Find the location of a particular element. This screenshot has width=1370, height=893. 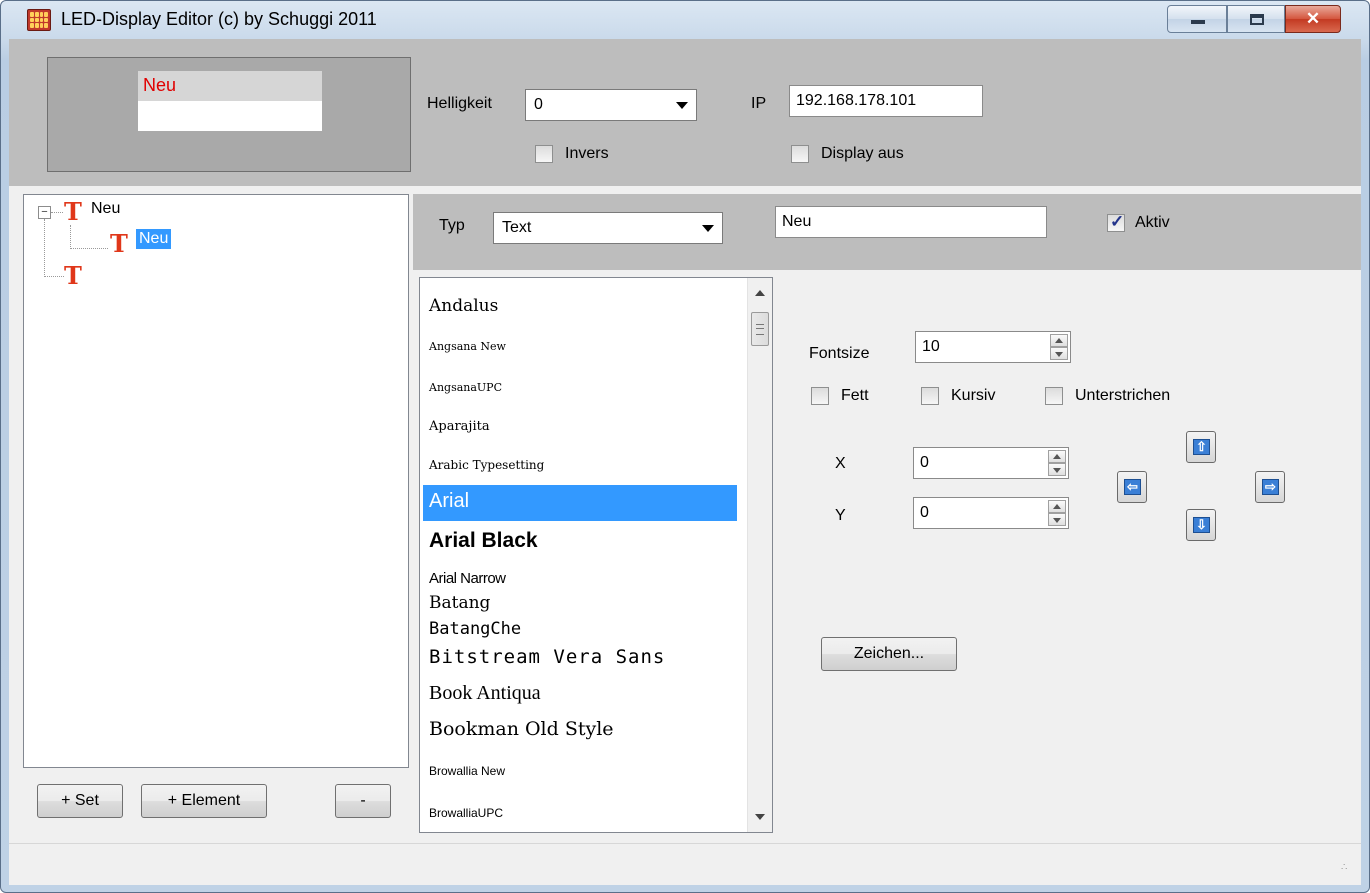

led-grid-icon is located at coordinates (39, 20).